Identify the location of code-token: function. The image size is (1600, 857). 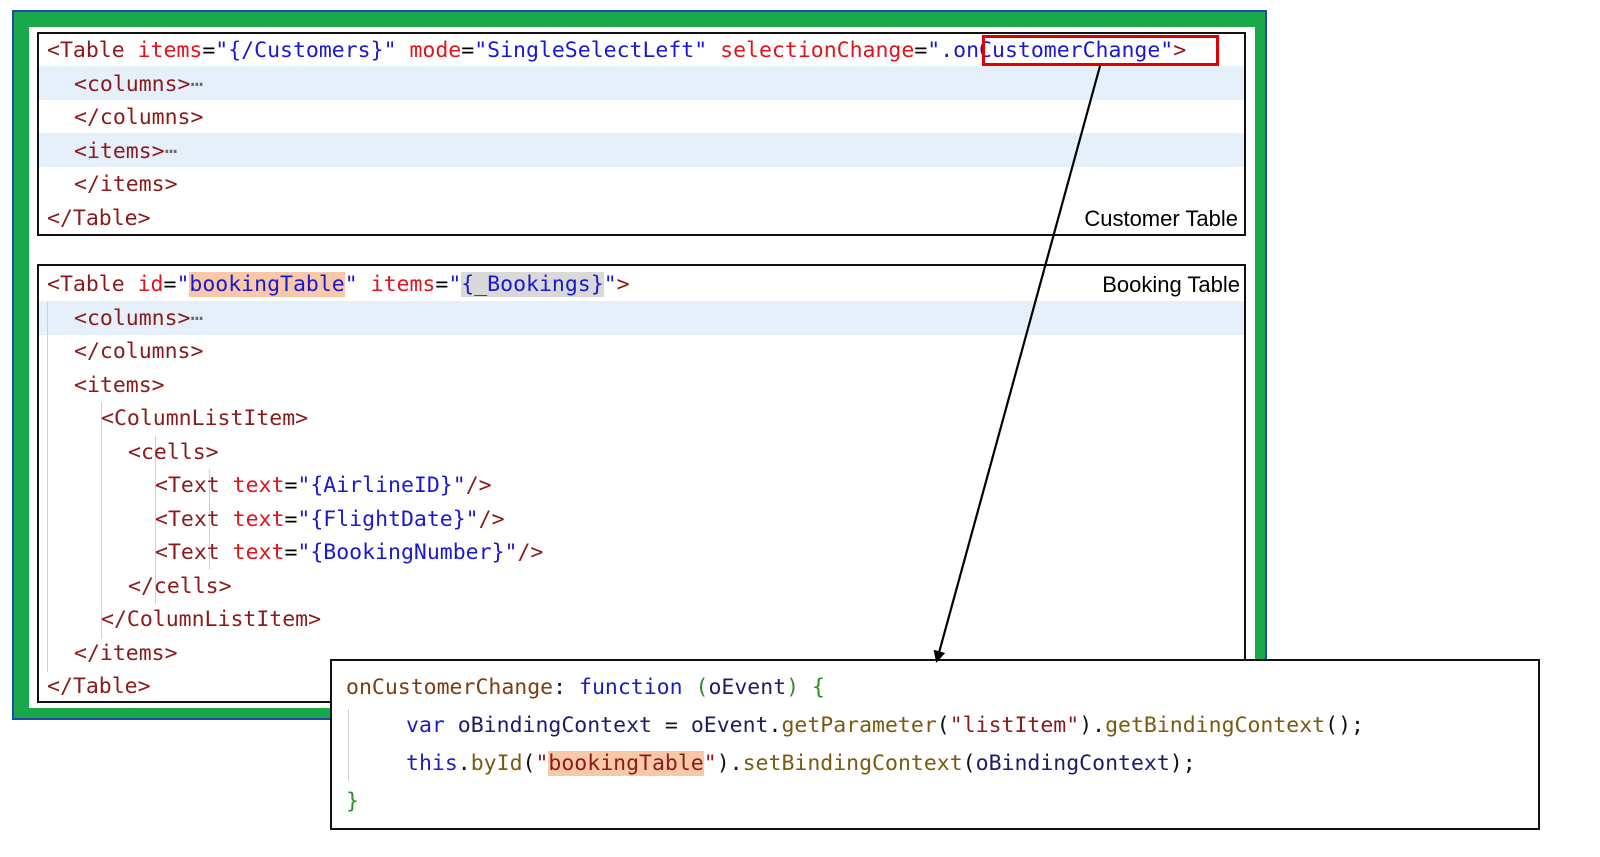
(631, 687).